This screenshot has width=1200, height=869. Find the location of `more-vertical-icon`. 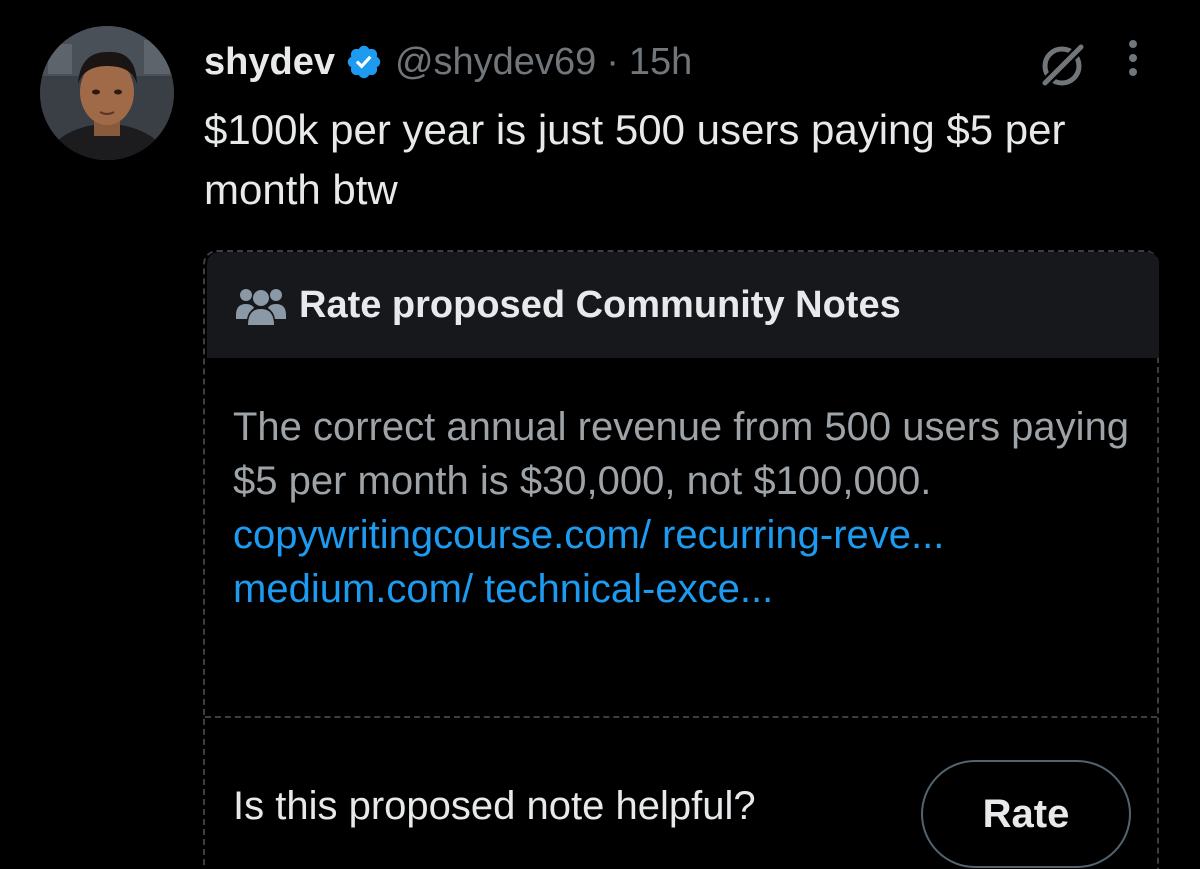

more-vertical-icon is located at coordinates (1133, 58).